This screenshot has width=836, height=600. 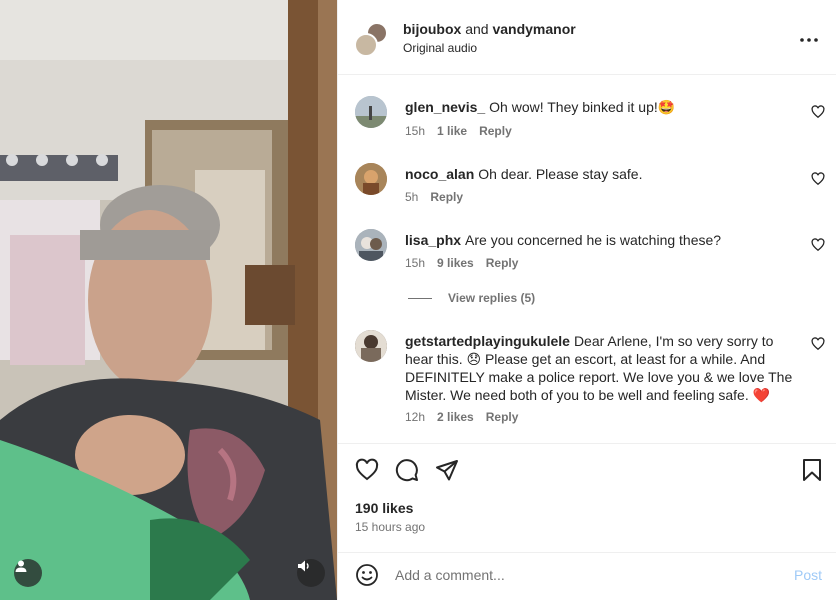 What do you see at coordinates (28, 573) in the screenshot?
I see `user-tag-button` at bounding box center [28, 573].